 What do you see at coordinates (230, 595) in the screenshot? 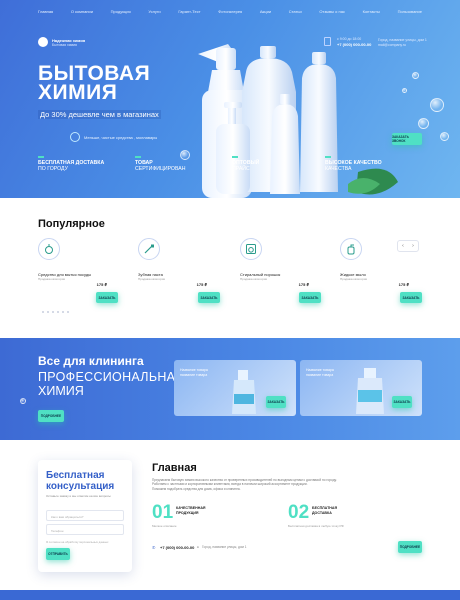
I see `footer-bar` at bounding box center [230, 595].